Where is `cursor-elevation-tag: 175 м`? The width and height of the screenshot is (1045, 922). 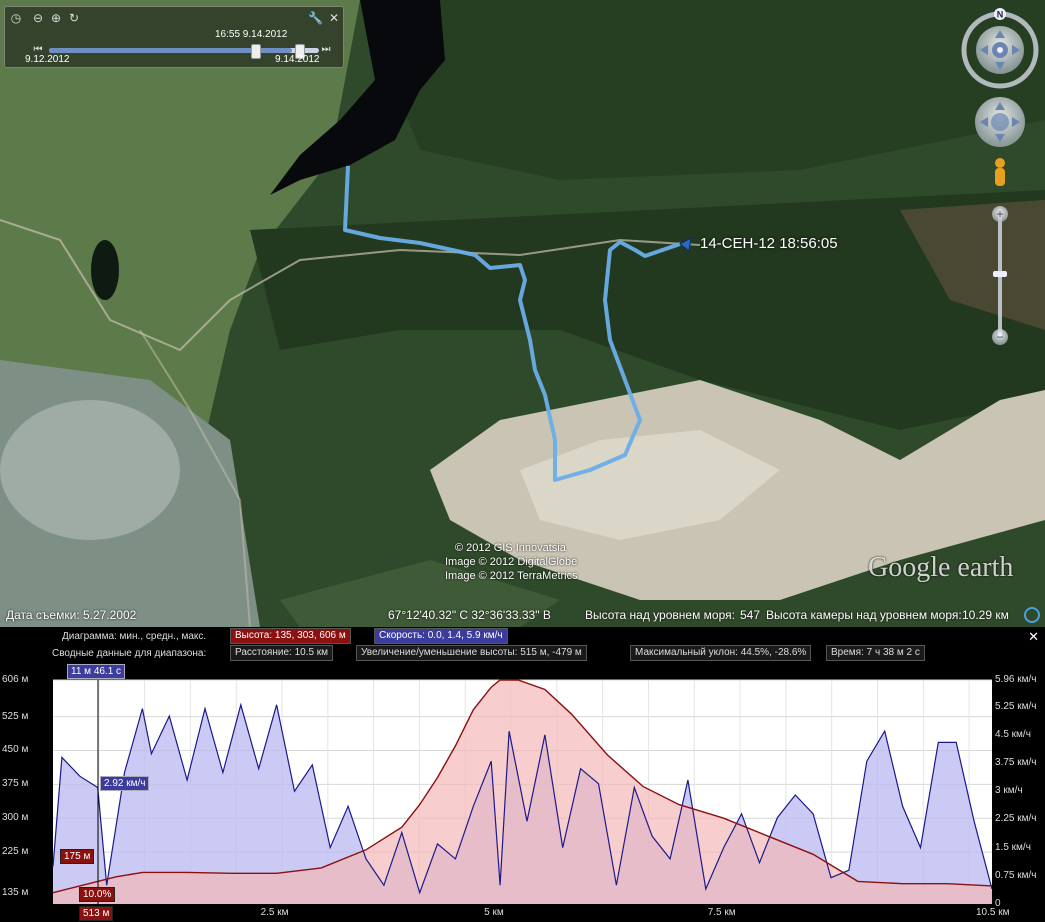 cursor-elevation-tag: 175 м is located at coordinates (77, 856).